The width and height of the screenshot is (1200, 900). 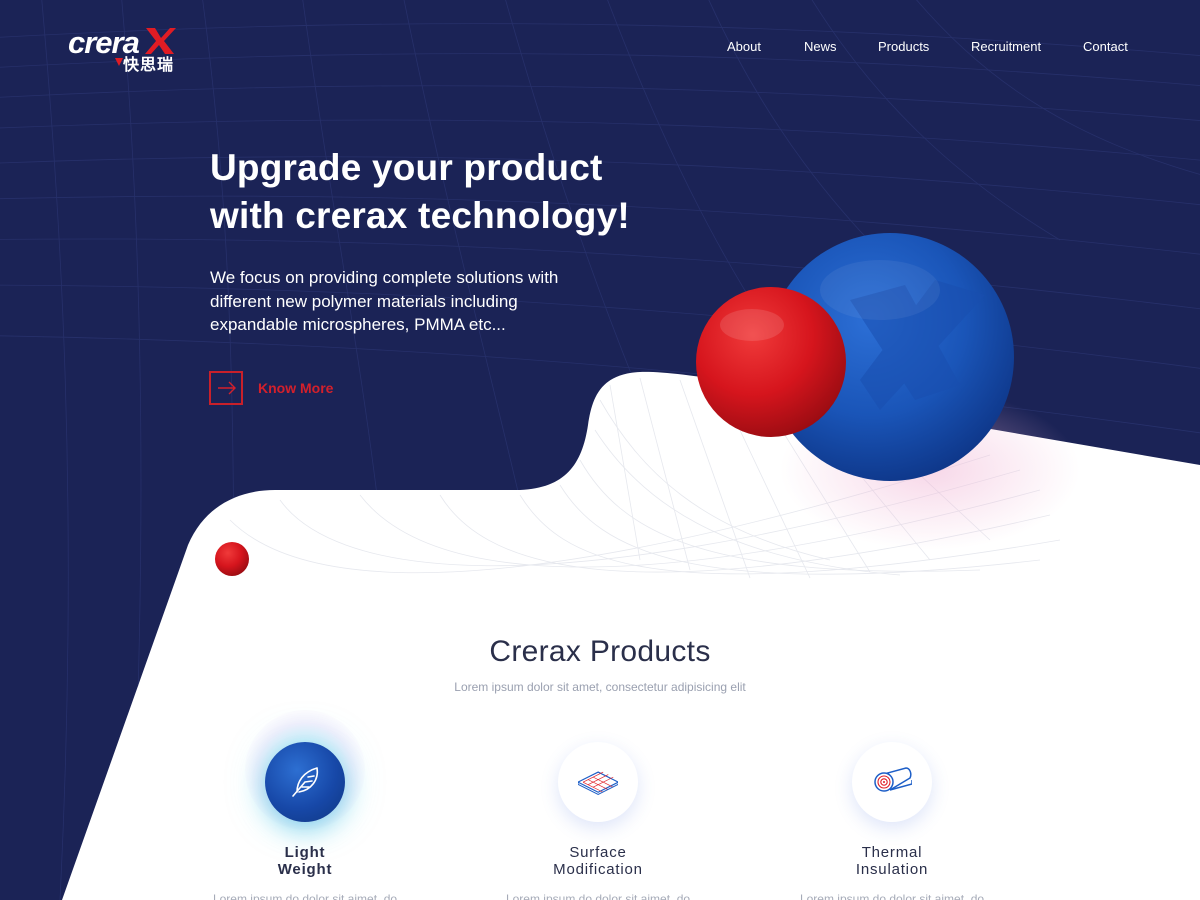 I want to click on feather-icon, so click(x=305, y=782).